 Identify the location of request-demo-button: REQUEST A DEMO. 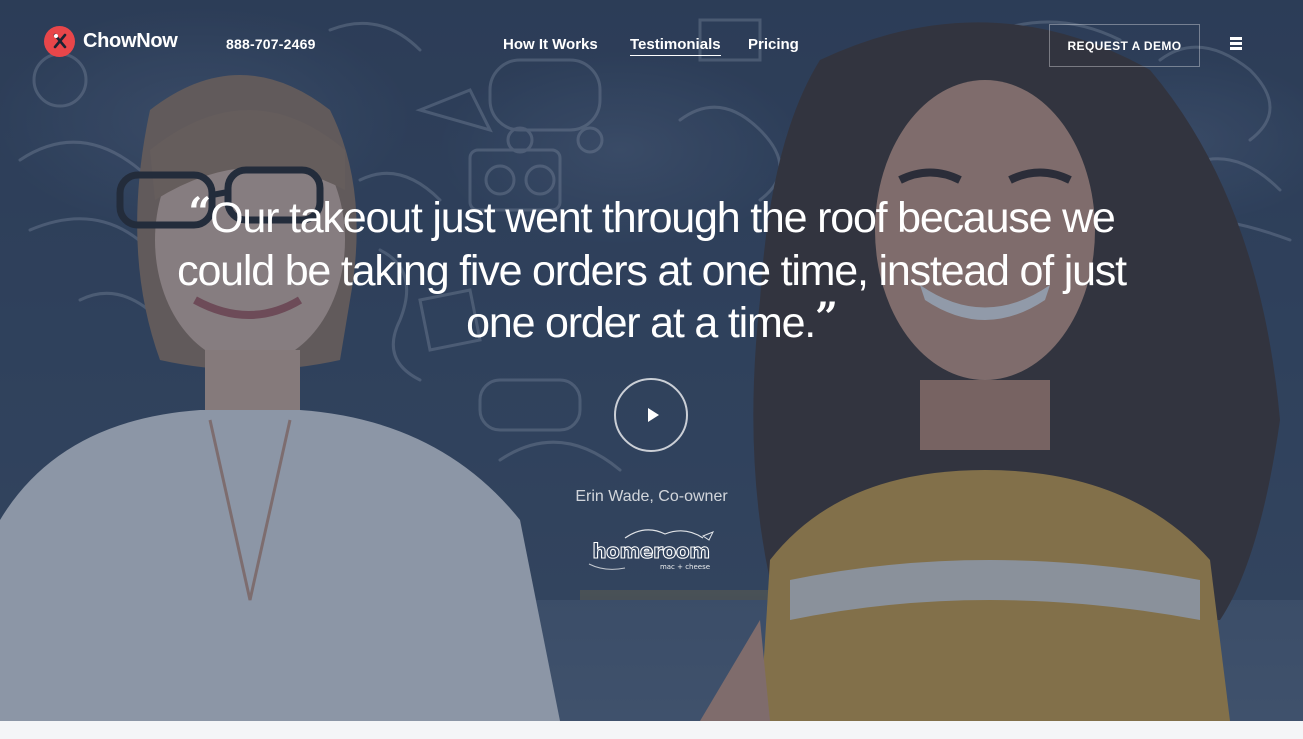
(1124, 45).